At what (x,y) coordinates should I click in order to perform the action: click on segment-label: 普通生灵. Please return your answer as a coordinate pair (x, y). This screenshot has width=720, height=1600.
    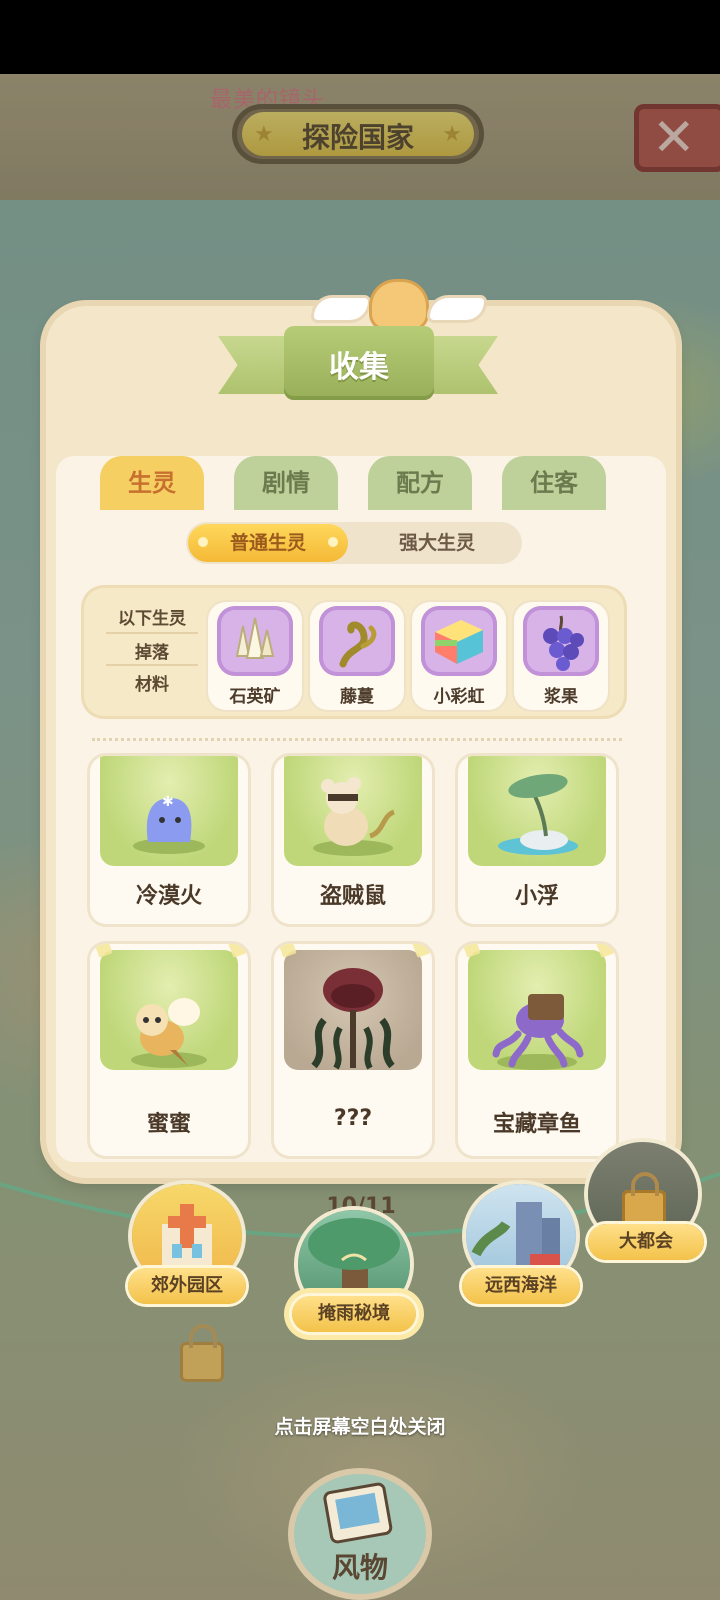
    Looking at the image, I should click on (267, 543).